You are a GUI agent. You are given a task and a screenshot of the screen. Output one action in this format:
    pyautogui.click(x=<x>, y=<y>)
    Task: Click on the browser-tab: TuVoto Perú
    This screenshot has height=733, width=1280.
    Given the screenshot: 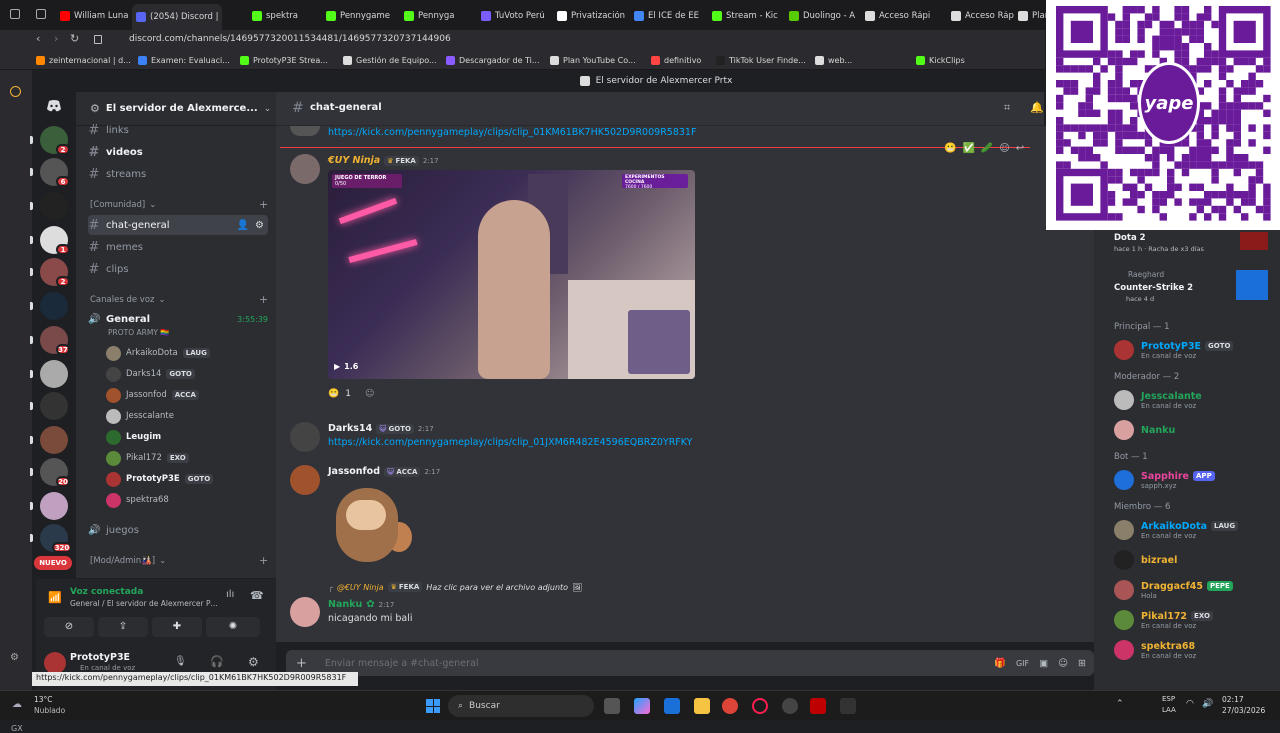 What is the action you would take?
    pyautogui.click(x=513, y=16)
    